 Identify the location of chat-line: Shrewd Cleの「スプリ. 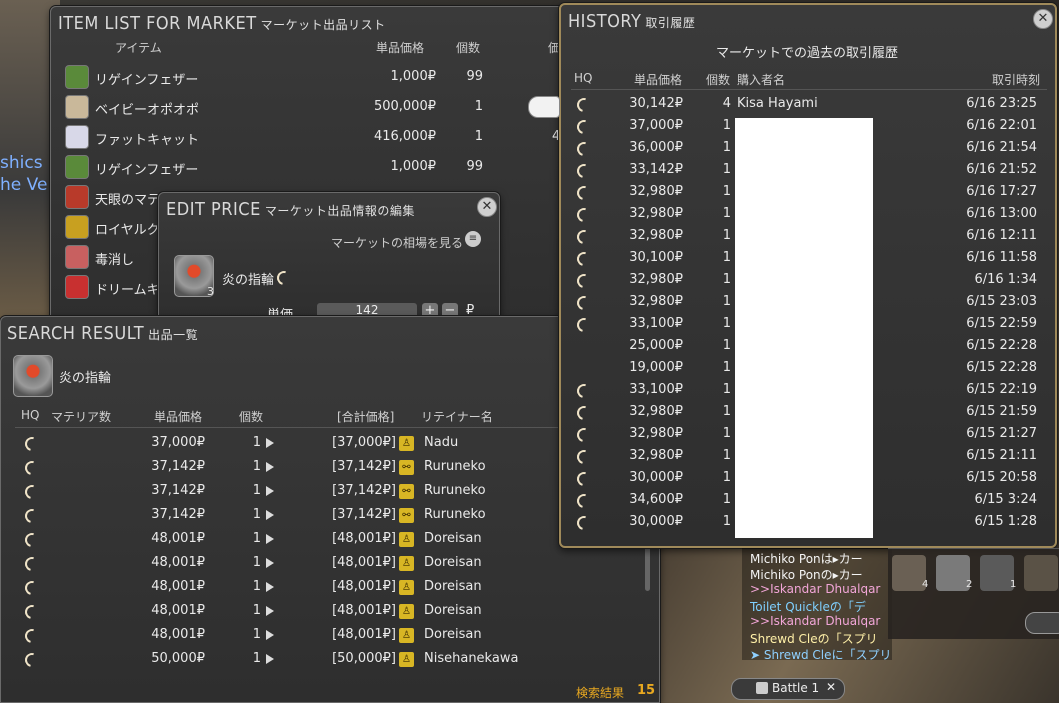
(814, 639).